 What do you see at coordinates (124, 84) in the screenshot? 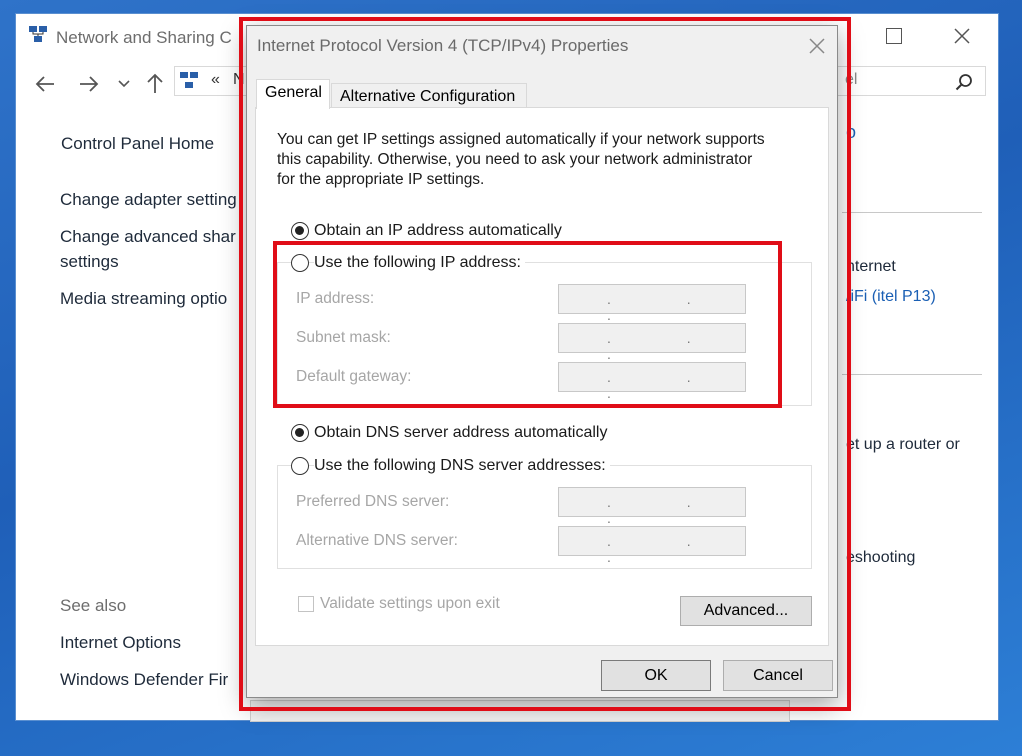
I see `recent-locations-chevron-icon` at bounding box center [124, 84].